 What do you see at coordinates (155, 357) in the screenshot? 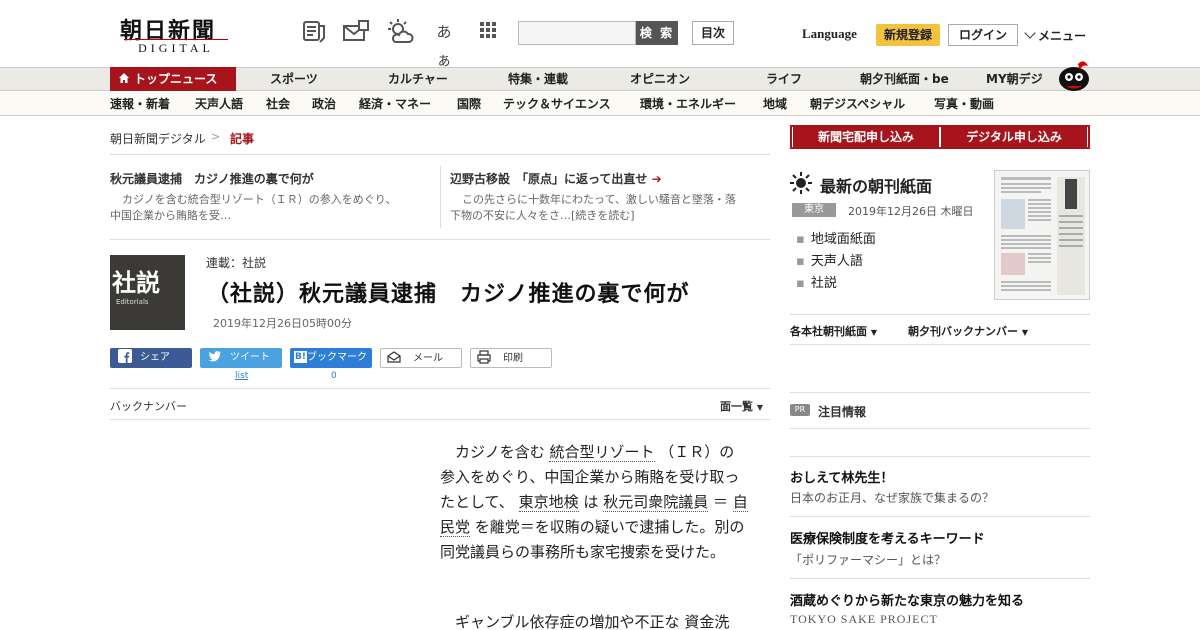
I see `facebook-share-label: シェア` at bounding box center [155, 357].